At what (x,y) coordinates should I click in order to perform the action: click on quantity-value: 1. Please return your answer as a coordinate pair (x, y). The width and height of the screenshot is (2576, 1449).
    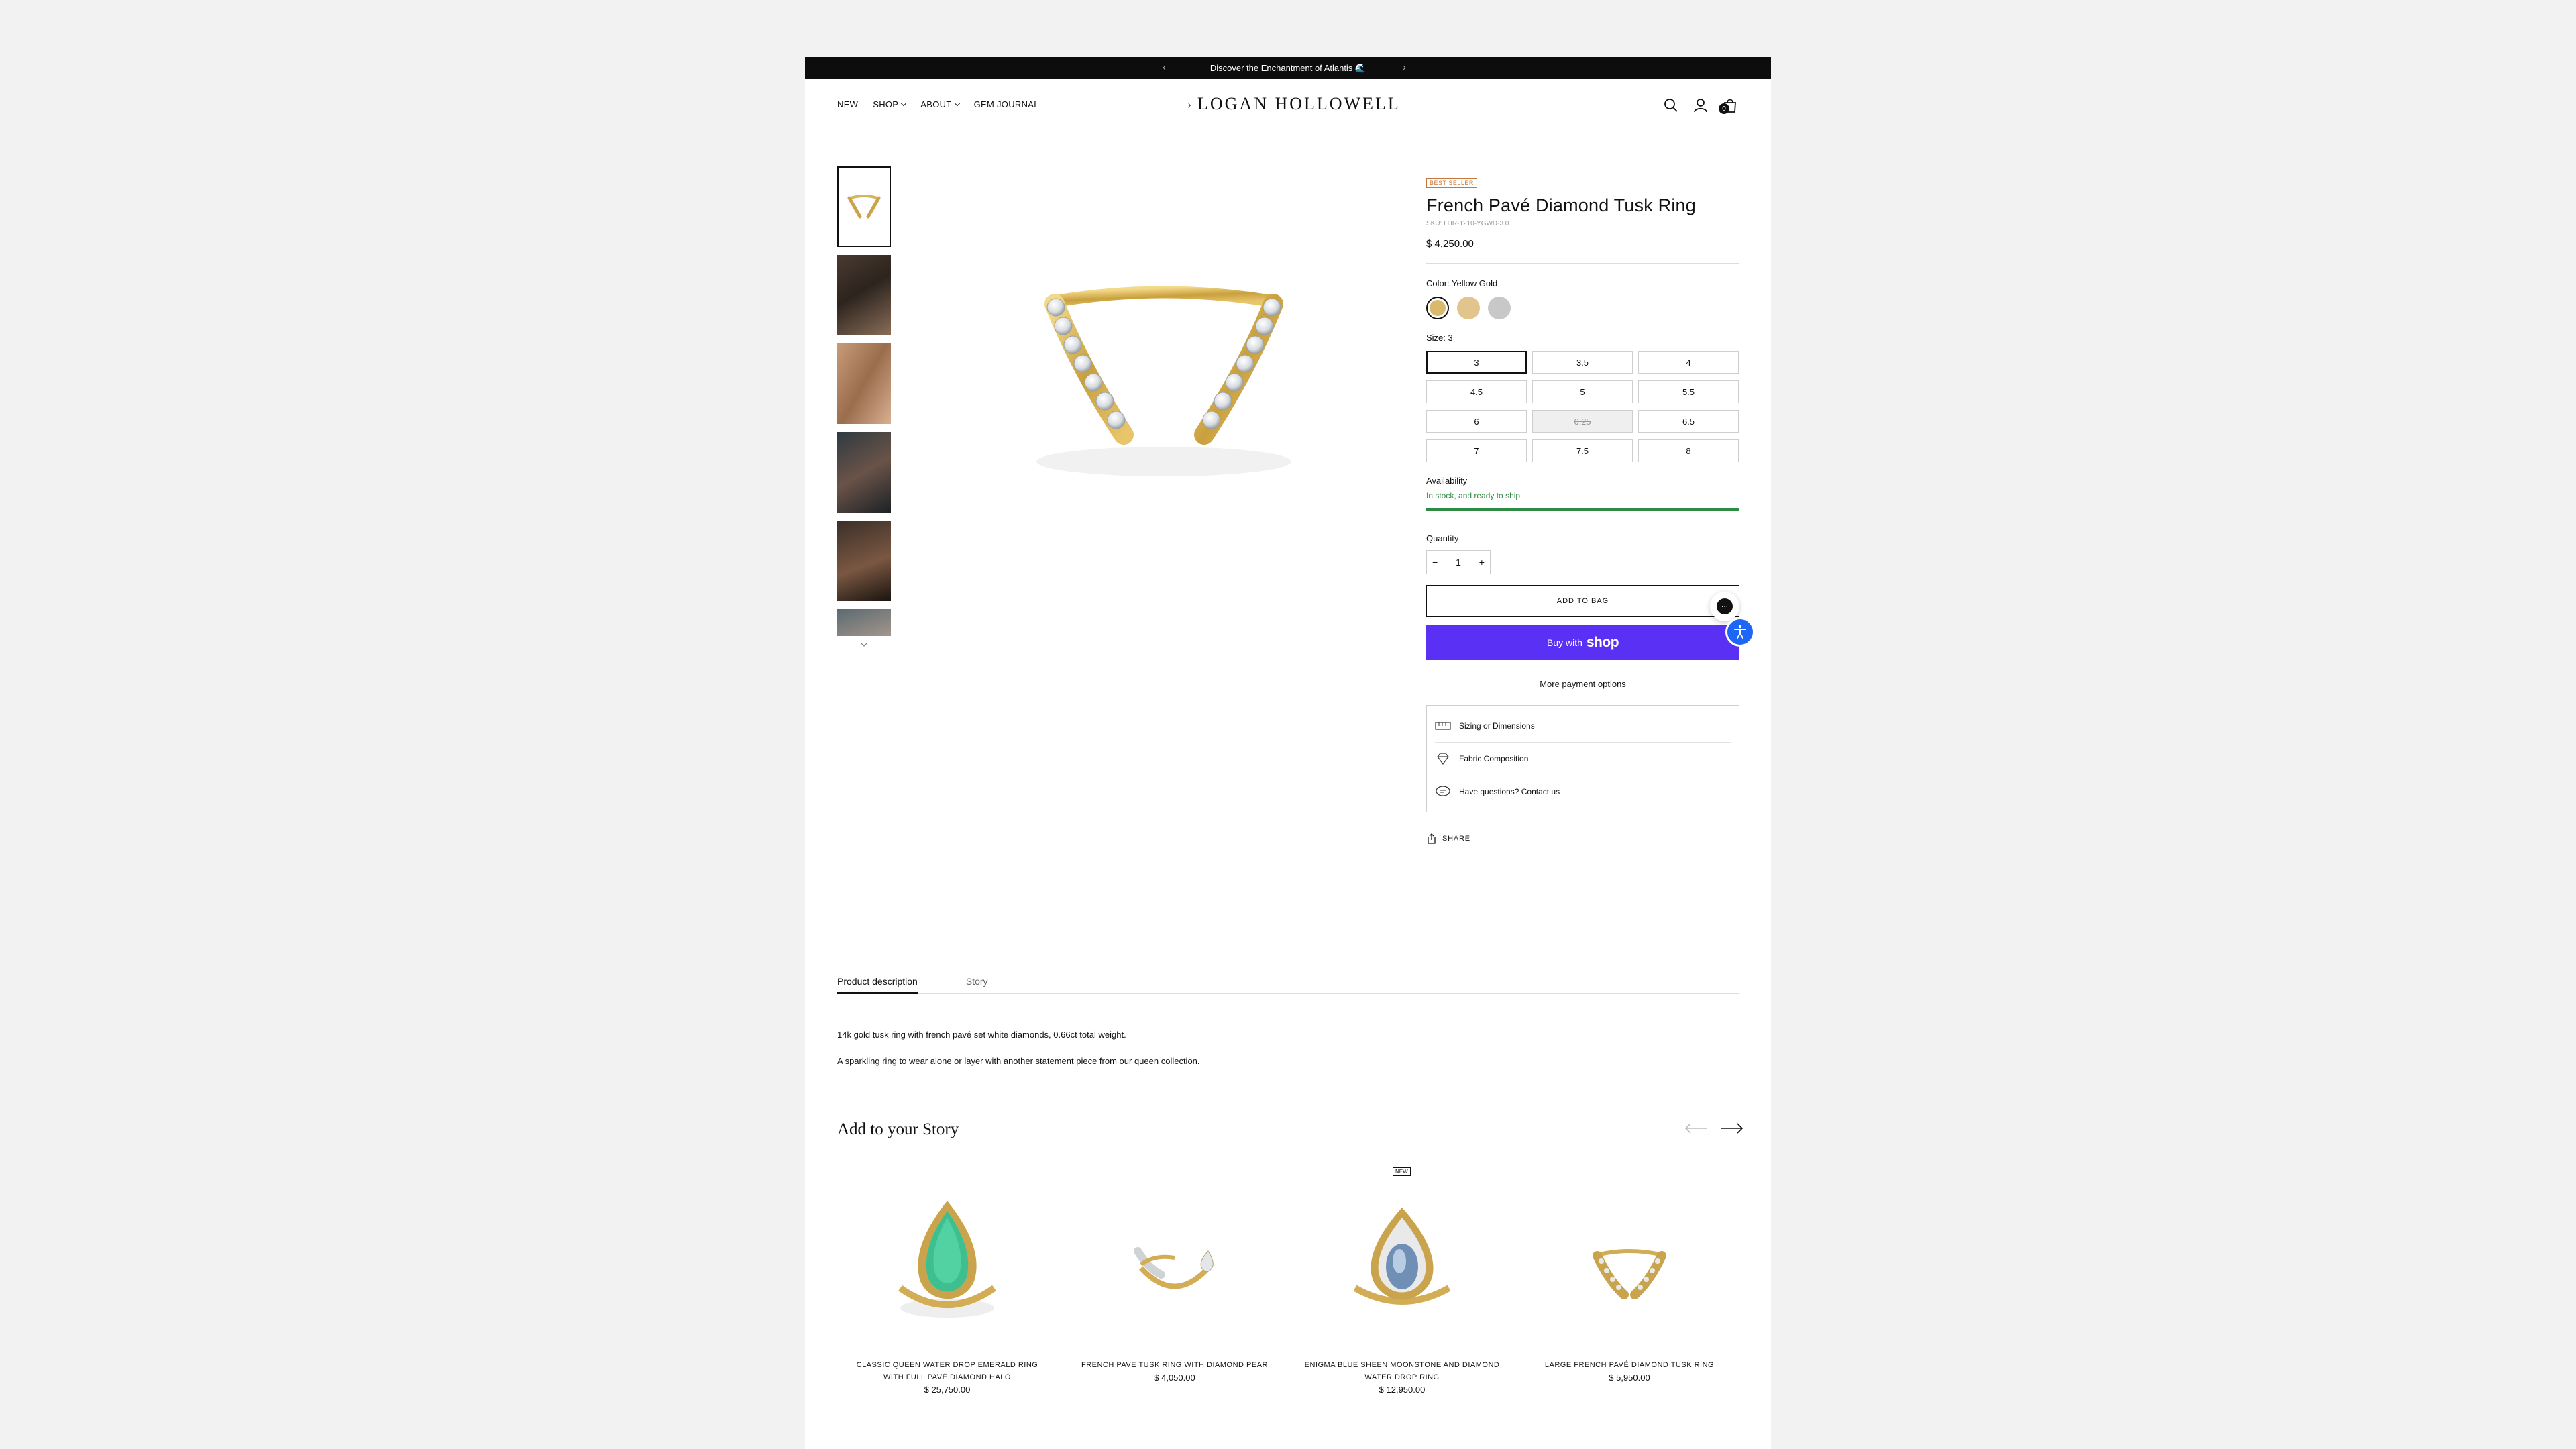
    Looking at the image, I should click on (1458, 562).